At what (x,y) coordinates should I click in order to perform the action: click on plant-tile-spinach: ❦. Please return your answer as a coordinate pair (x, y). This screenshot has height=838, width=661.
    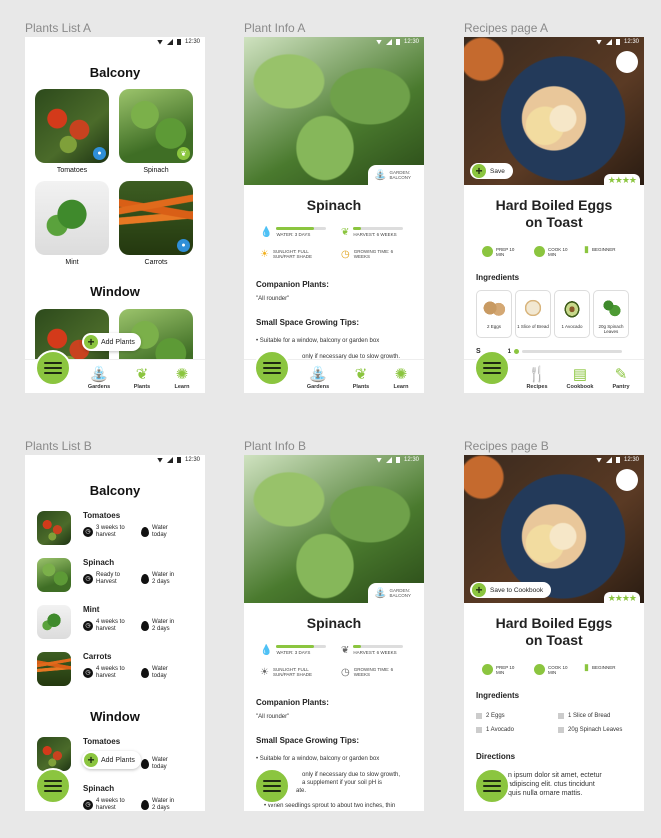
    Looking at the image, I should click on (156, 126).